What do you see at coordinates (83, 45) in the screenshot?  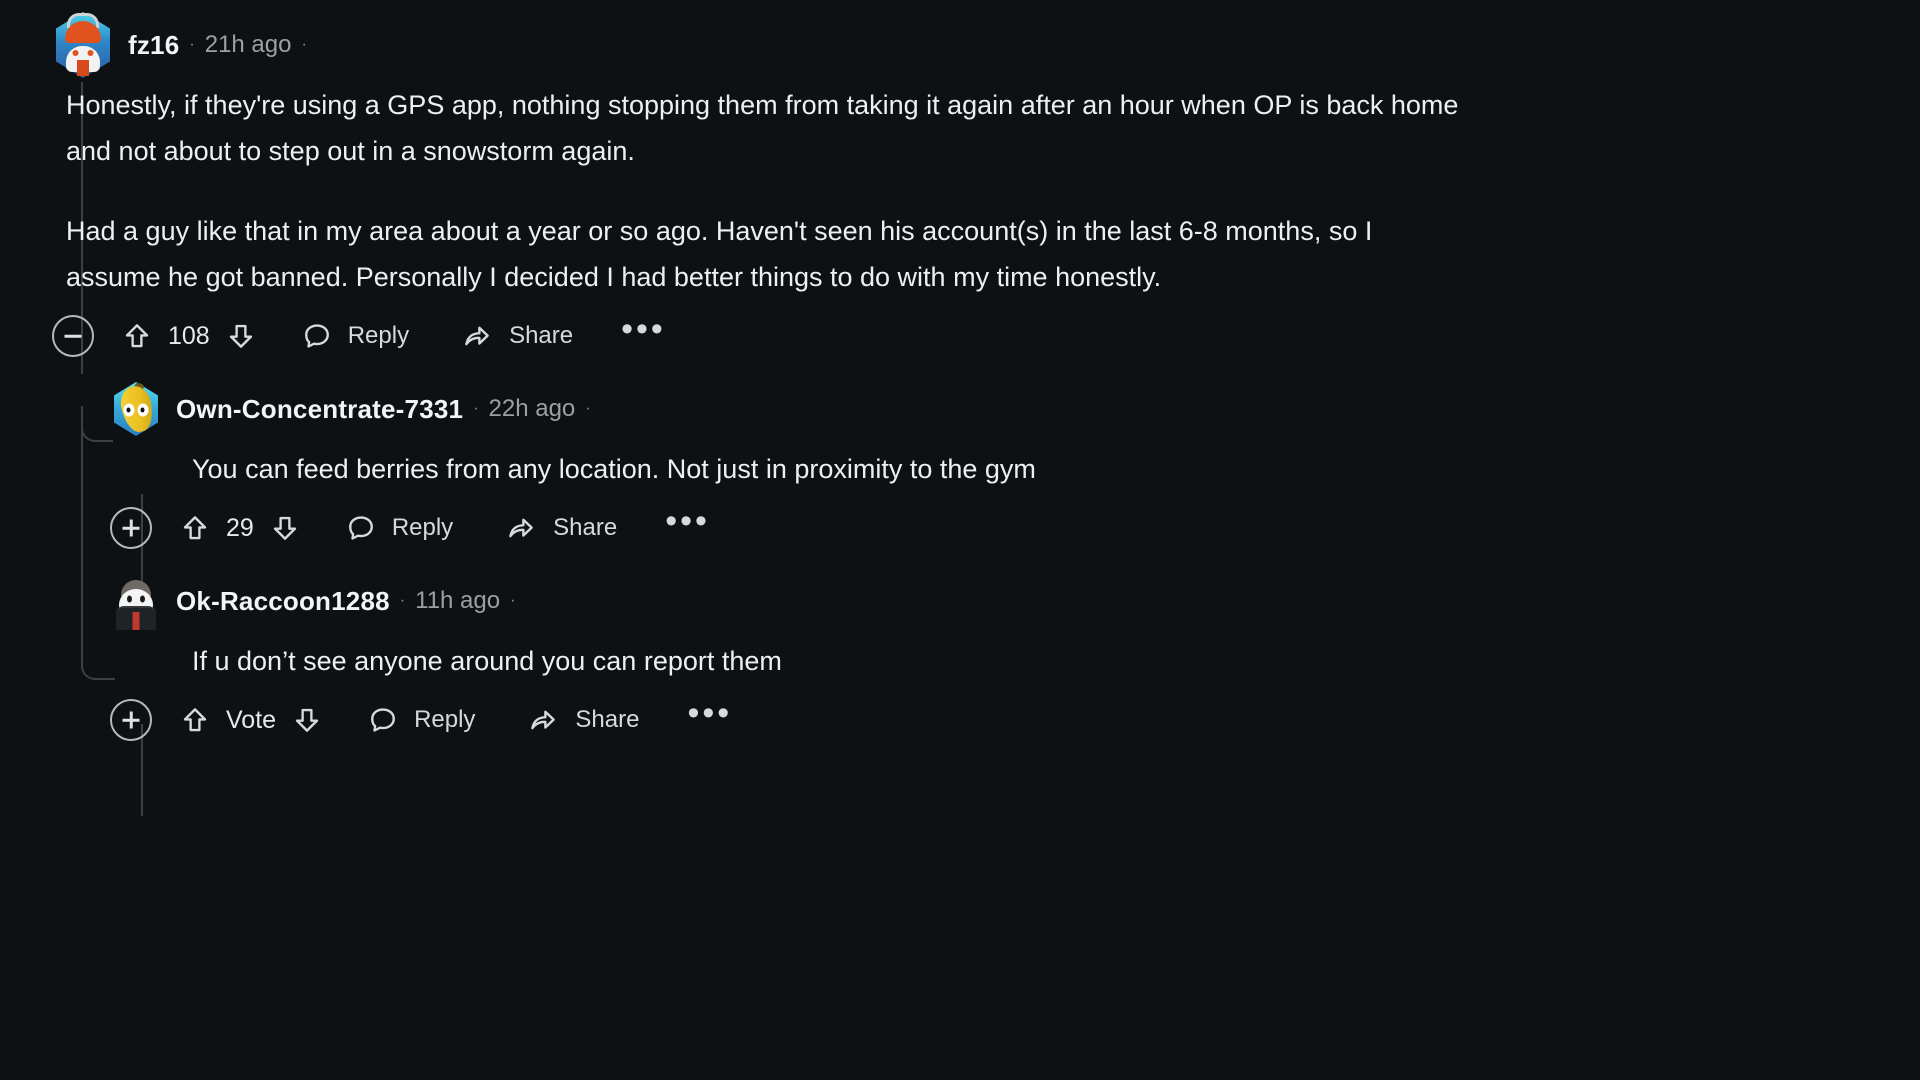 I see `snoo-avatar-icon` at bounding box center [83, 45].